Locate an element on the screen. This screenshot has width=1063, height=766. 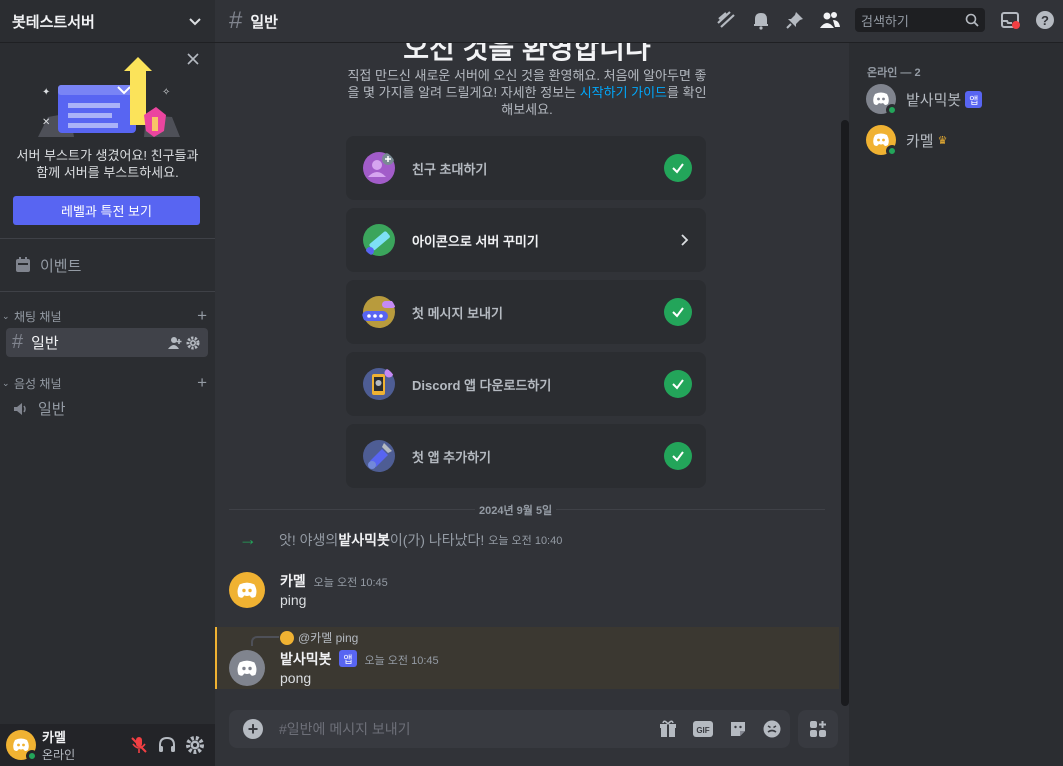
threads-icon is located at coordinates (726, 20).